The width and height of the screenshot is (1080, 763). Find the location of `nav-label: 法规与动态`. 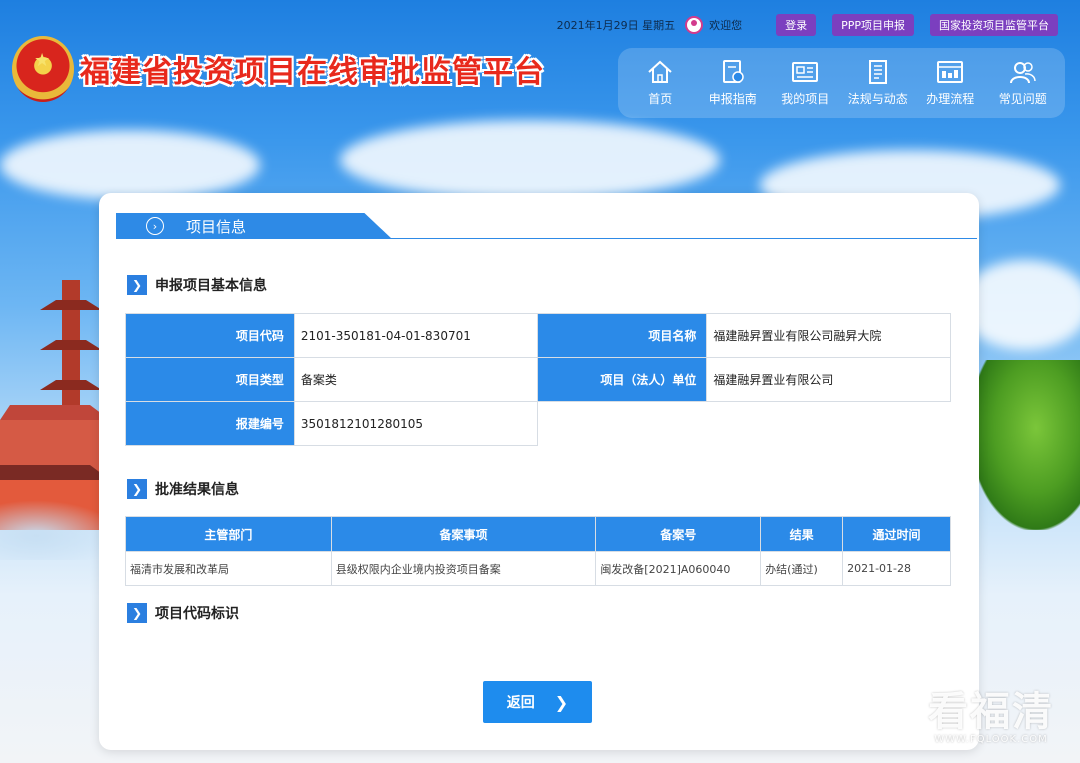

nav-label: 法规与动态 is located at coordinates (877, 99).